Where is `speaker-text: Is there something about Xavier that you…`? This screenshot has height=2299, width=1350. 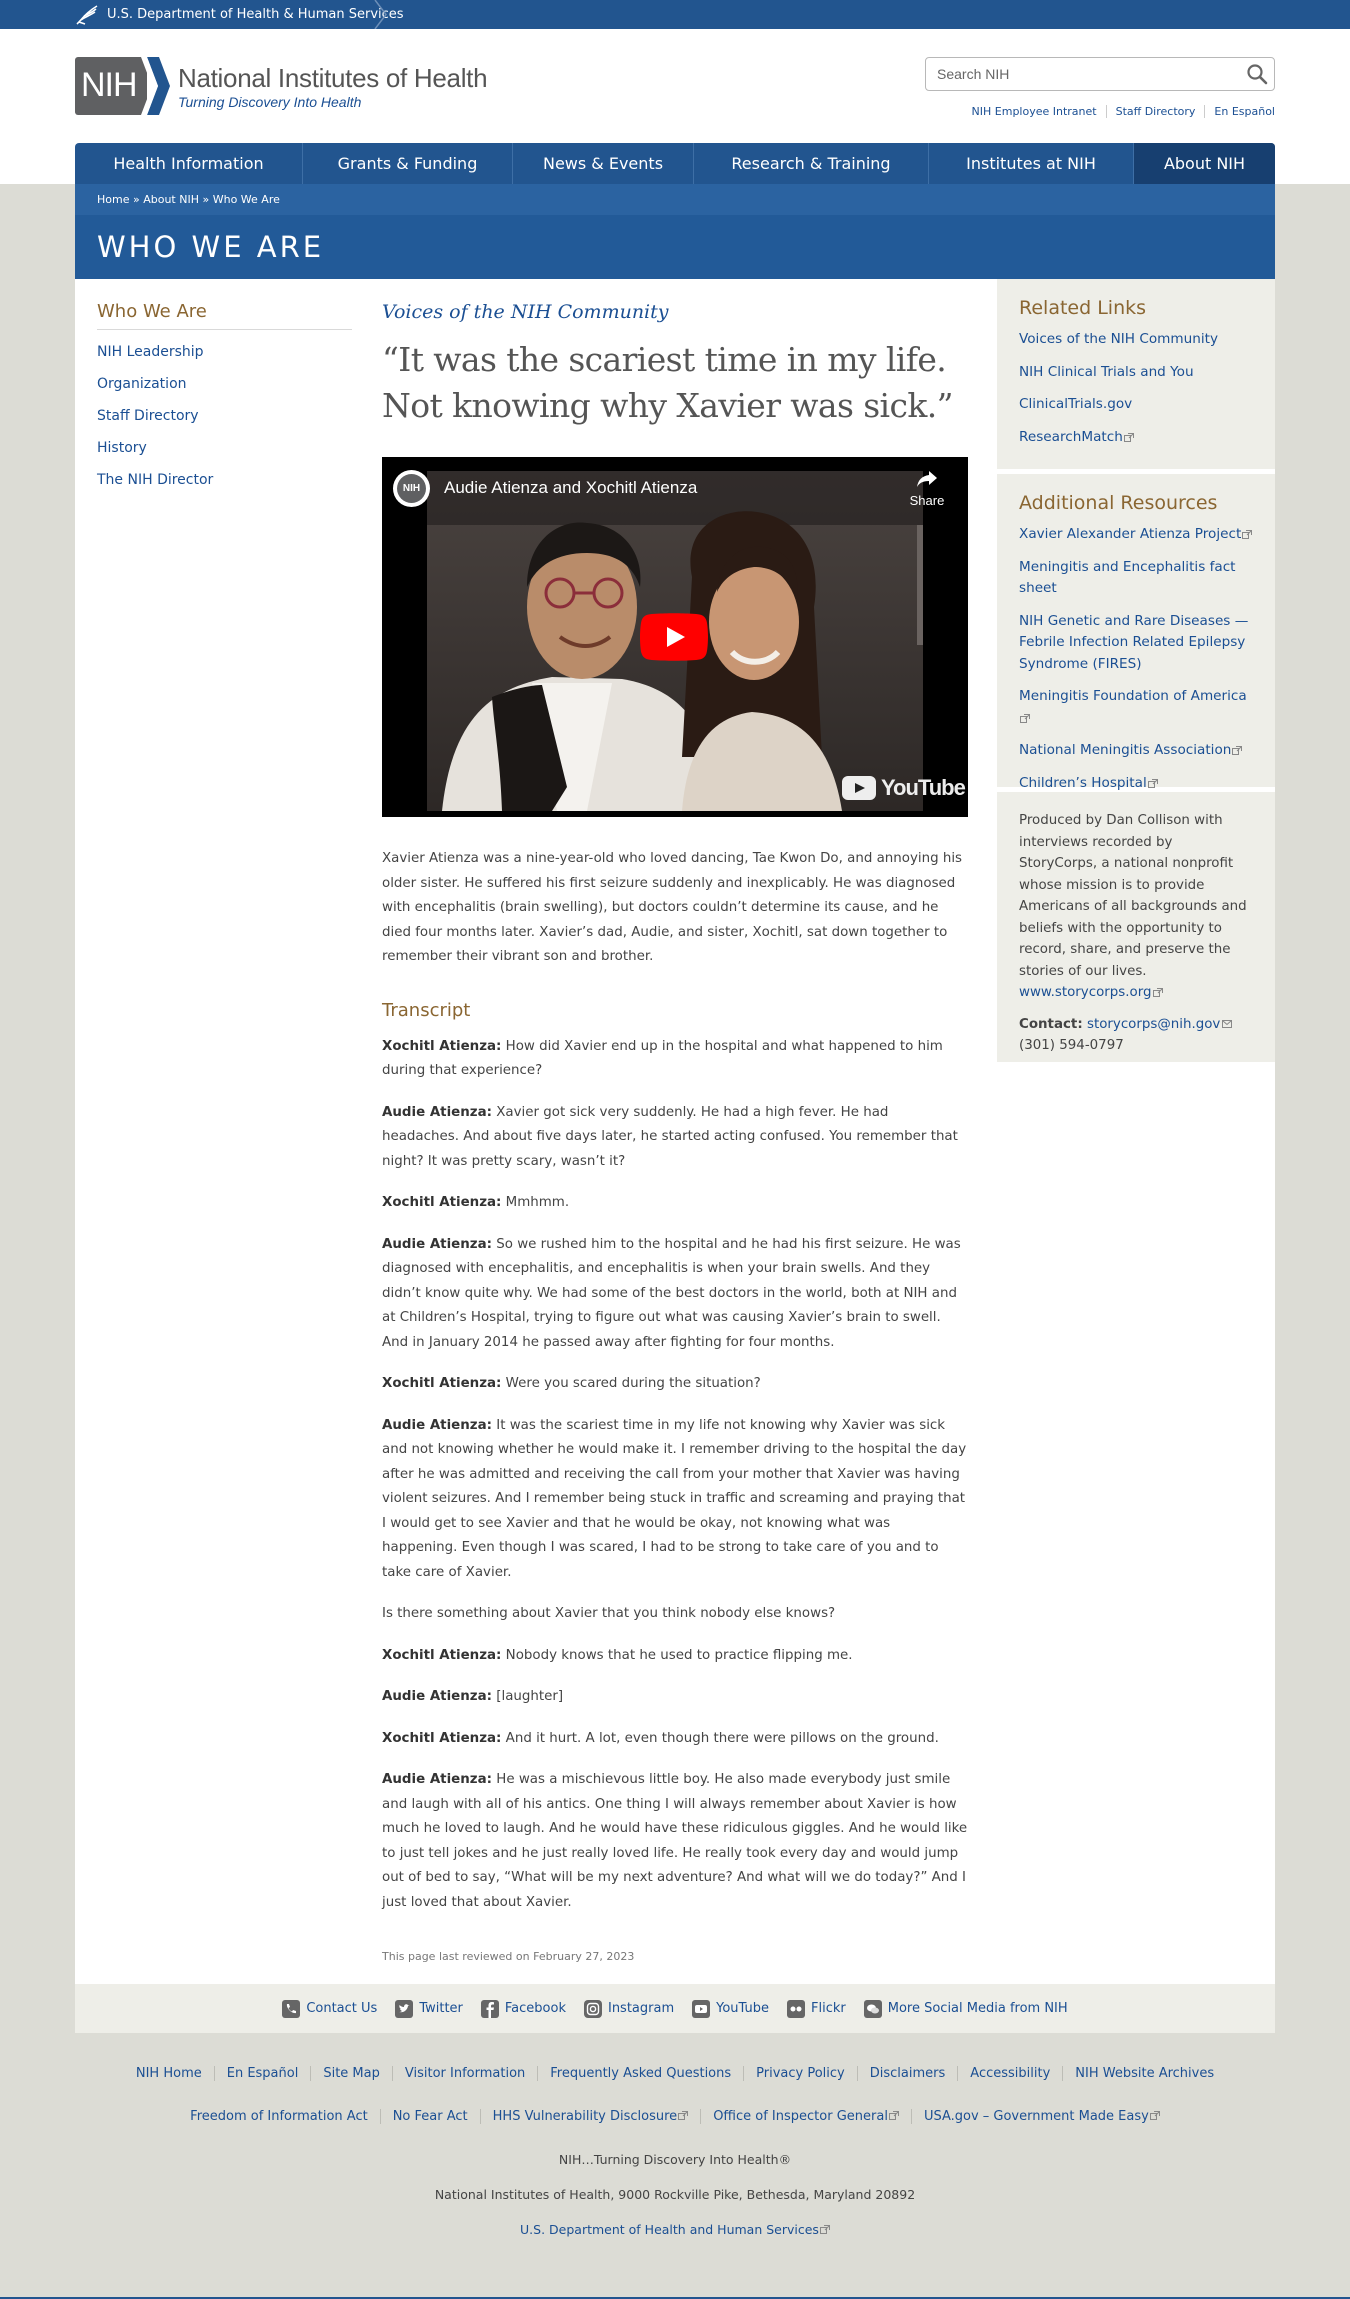 speaker-text: Is there something about Xavier that you… is located at coordinates (609, 1613).